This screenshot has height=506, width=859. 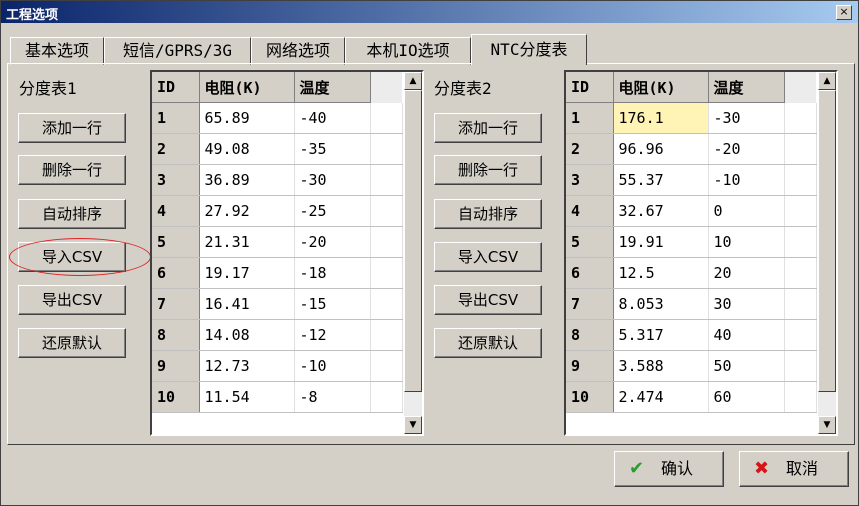 I want to click on table-row: 4 27.92 -25, so click(x=277, y=211).